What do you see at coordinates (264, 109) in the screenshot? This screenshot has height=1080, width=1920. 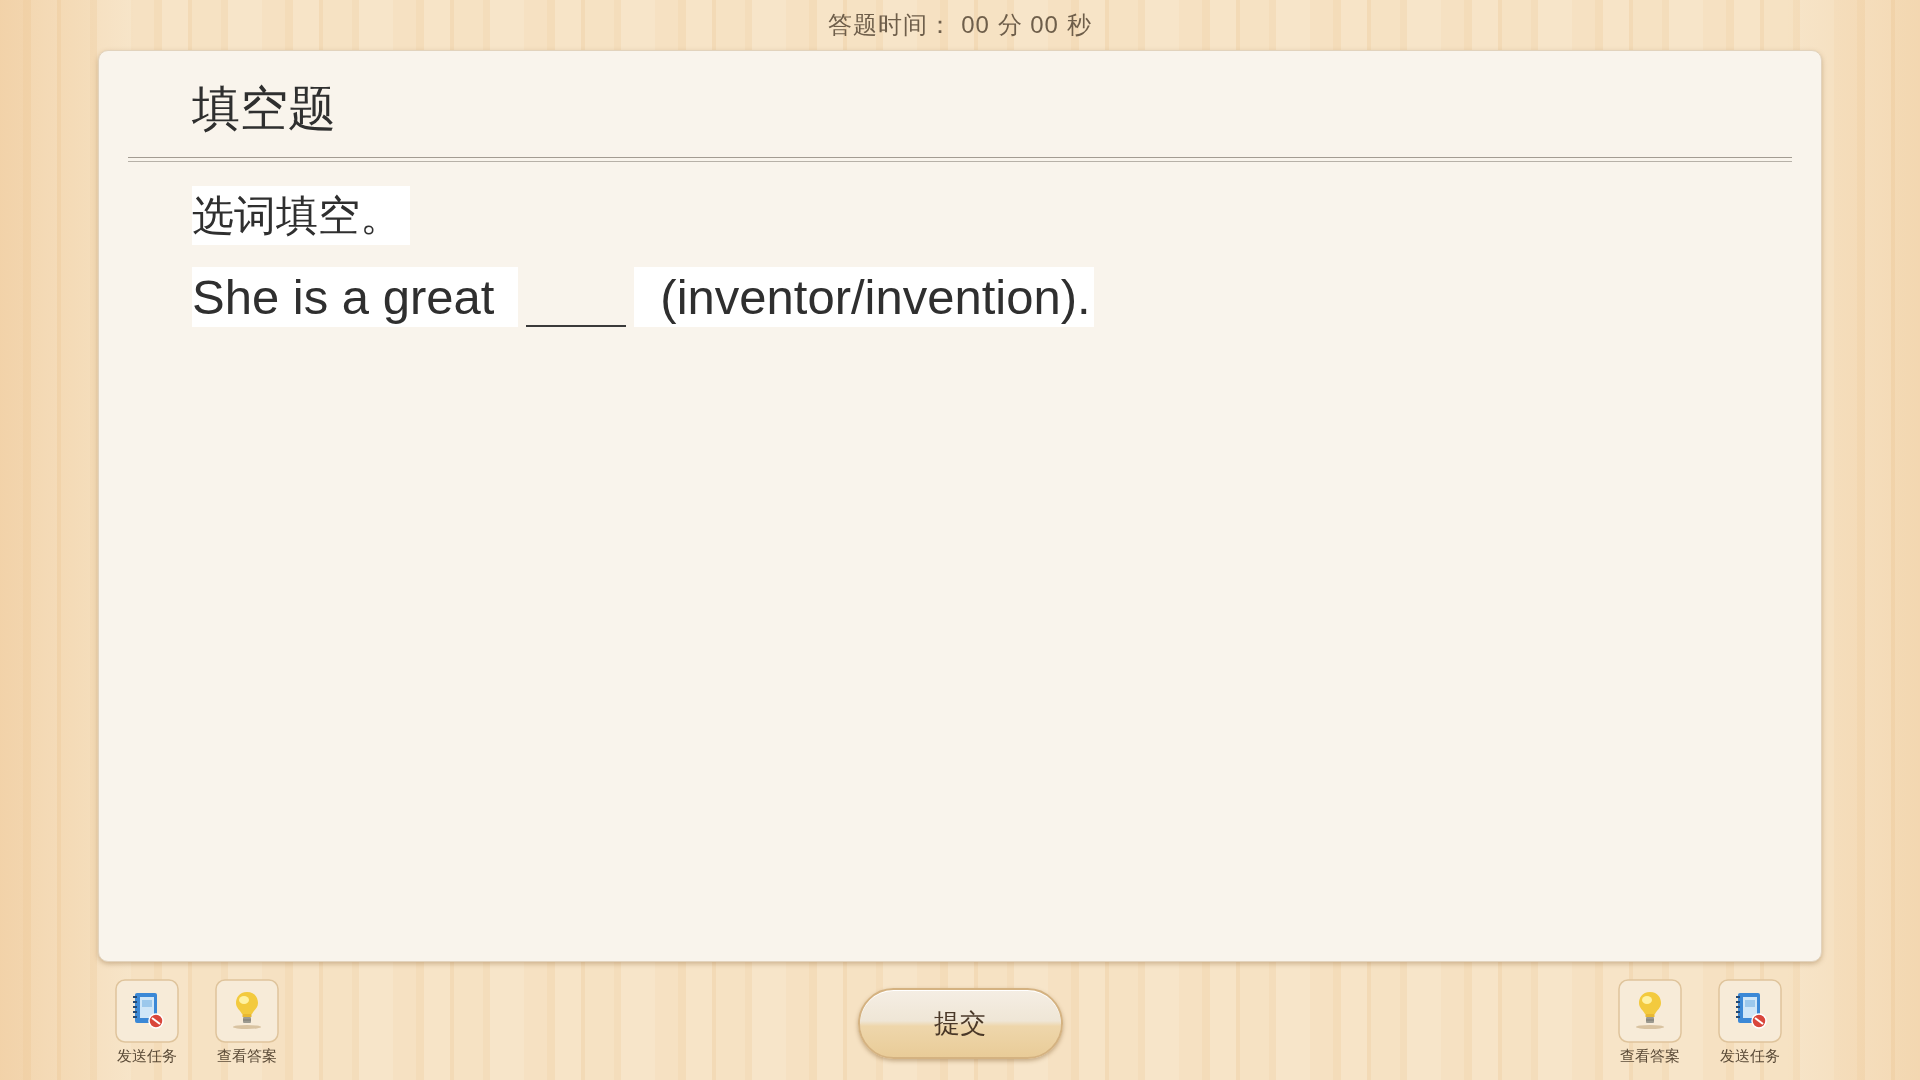 I see `question-type-title: 填空题` at bounding box center [264, 109].